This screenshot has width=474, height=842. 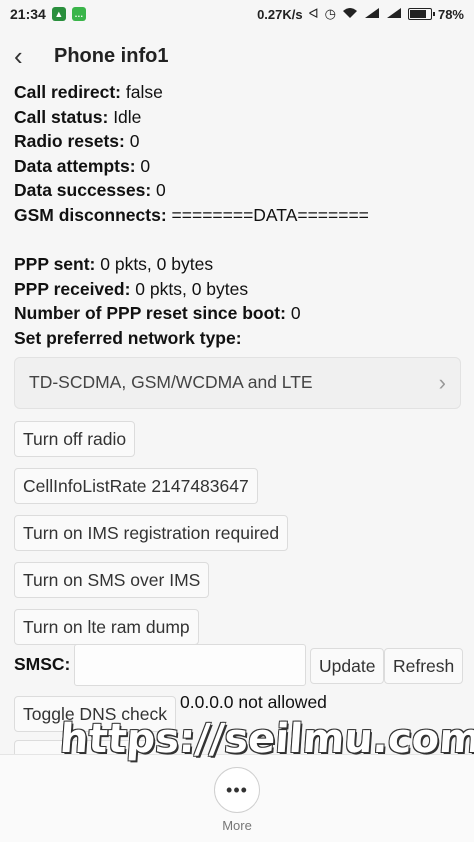 What do you see at coordinates (417, 14) in the screenshot?
I see `battery-fill` at bounding box center [417, 14].